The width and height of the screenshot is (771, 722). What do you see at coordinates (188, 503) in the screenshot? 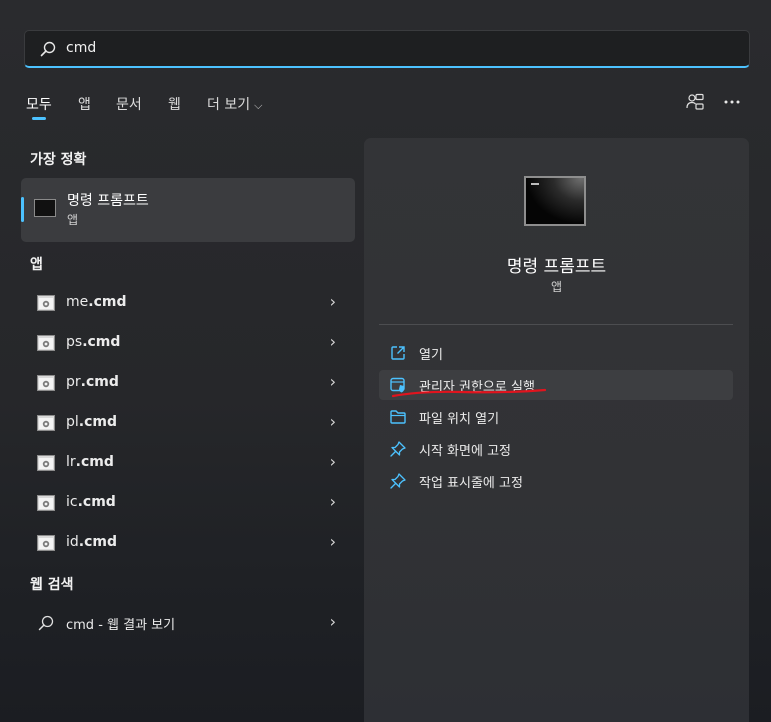
I see `app-result-ic: ic.cmd ›` at bounding box center [188, 503].